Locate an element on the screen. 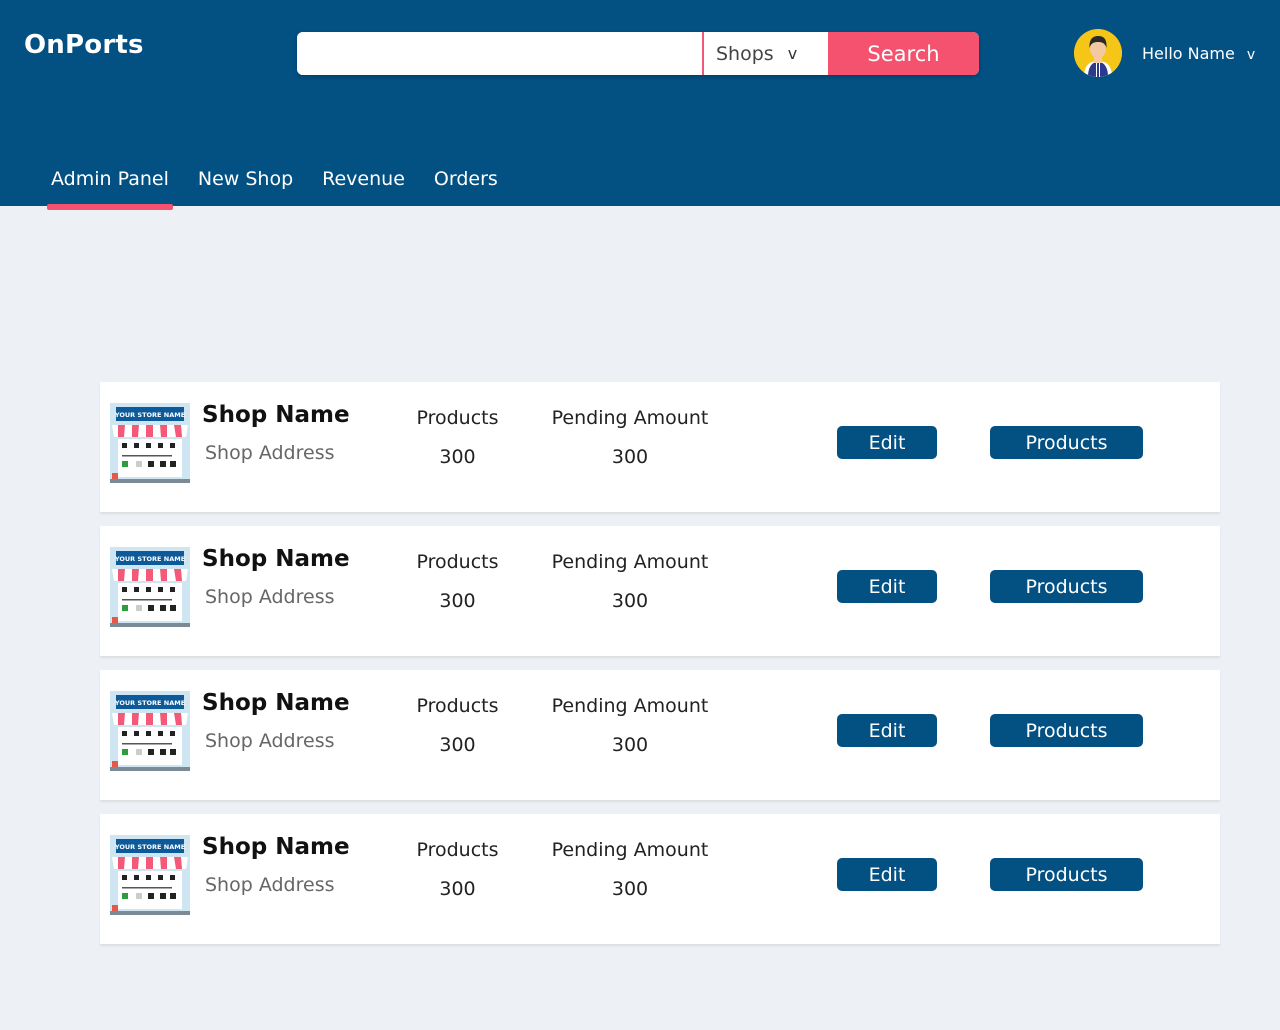 This screenshot has width=1280, height=1030. tab-revenue: Revenue is located at coordinates (363, 187).